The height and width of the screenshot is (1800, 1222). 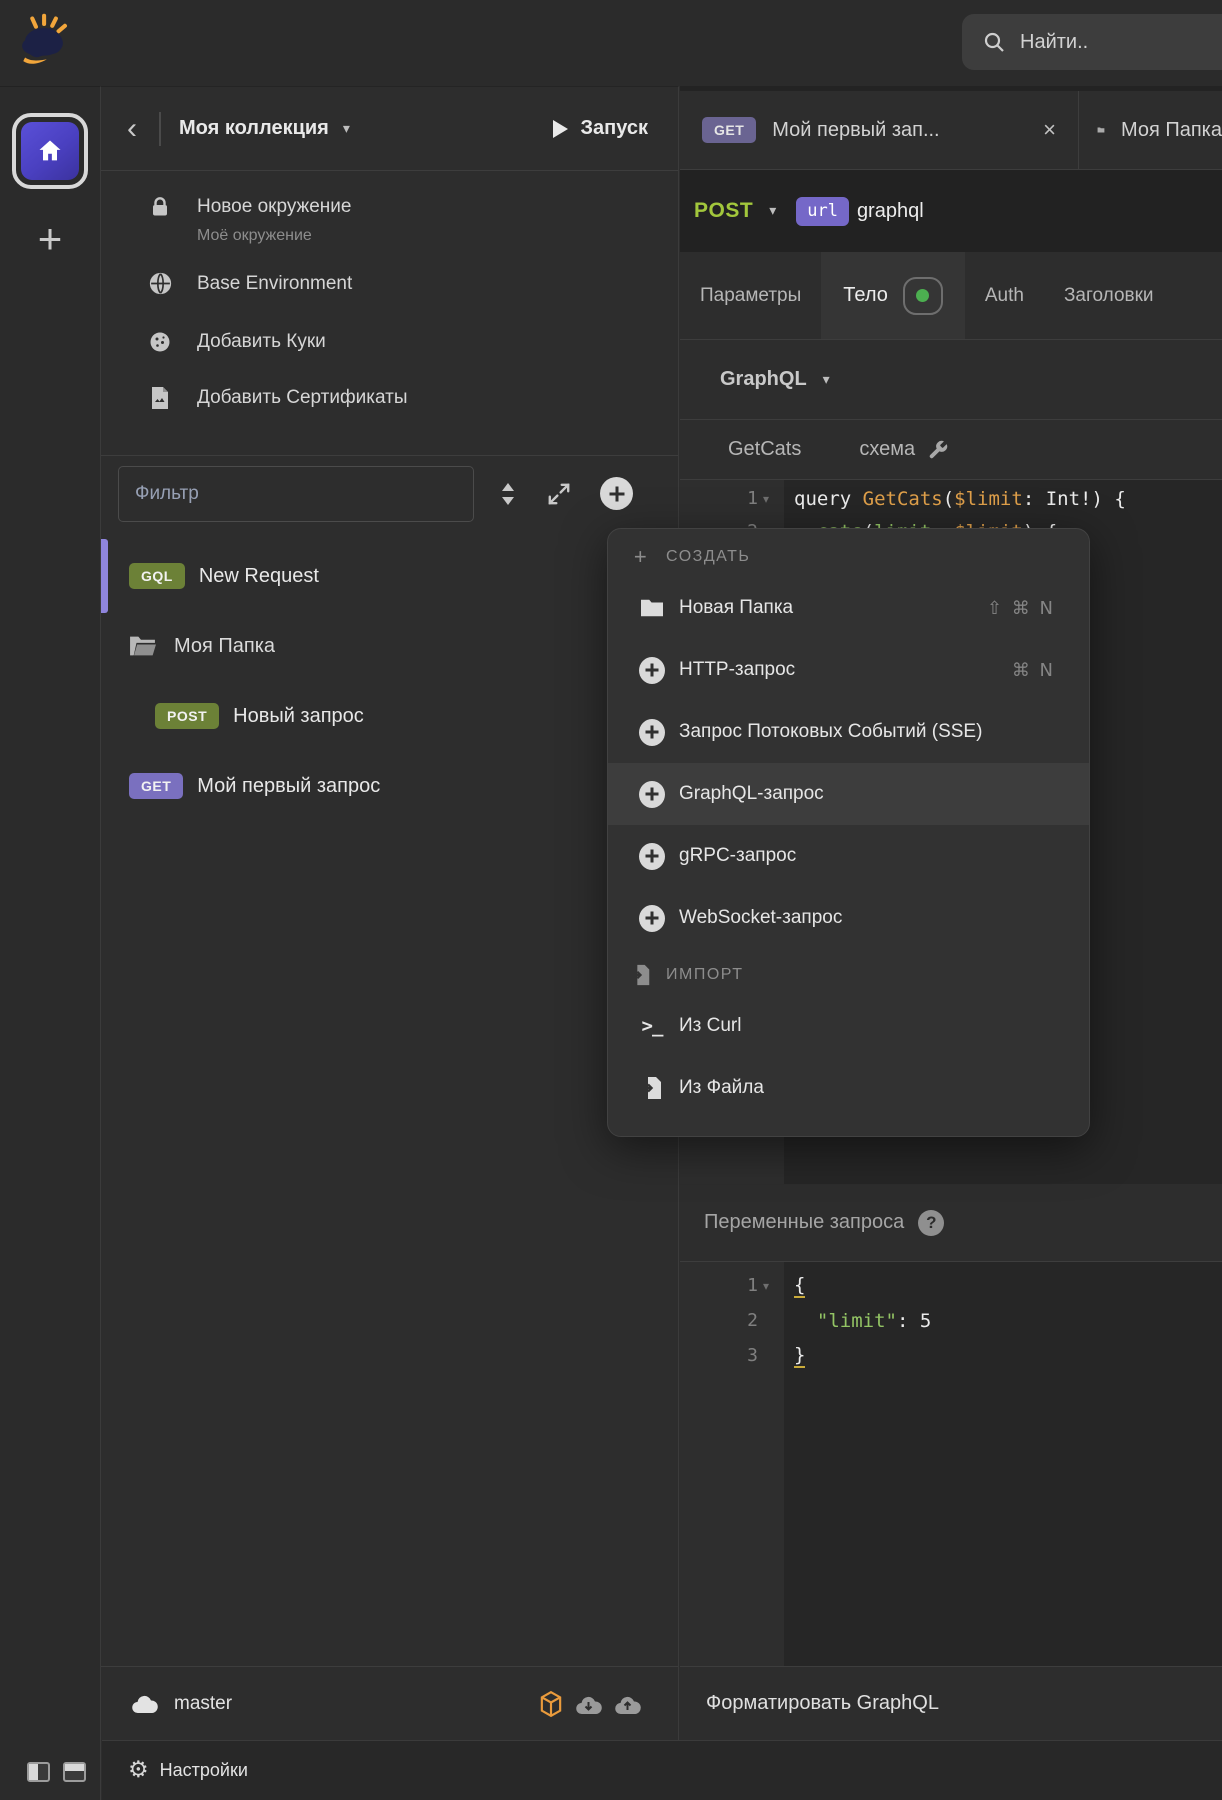 I want to click on lock-icon, so click(x=160, y=207).